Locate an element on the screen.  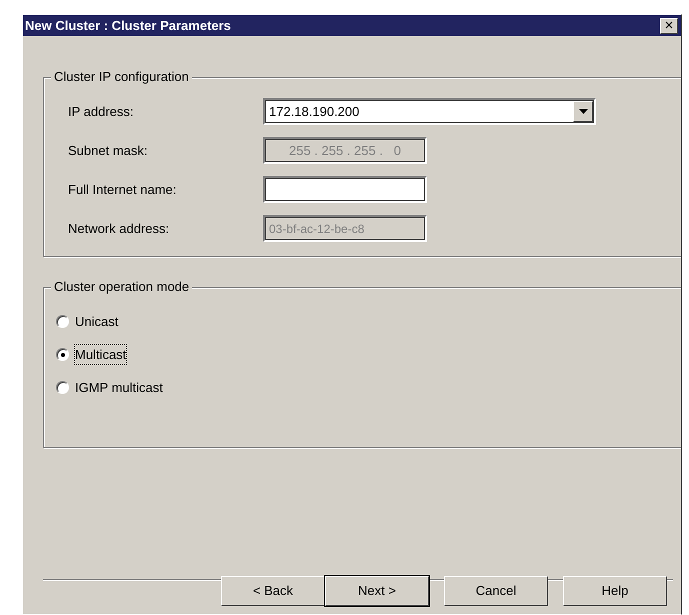
wizard-button: < Back is located at coordinates (273, 591).